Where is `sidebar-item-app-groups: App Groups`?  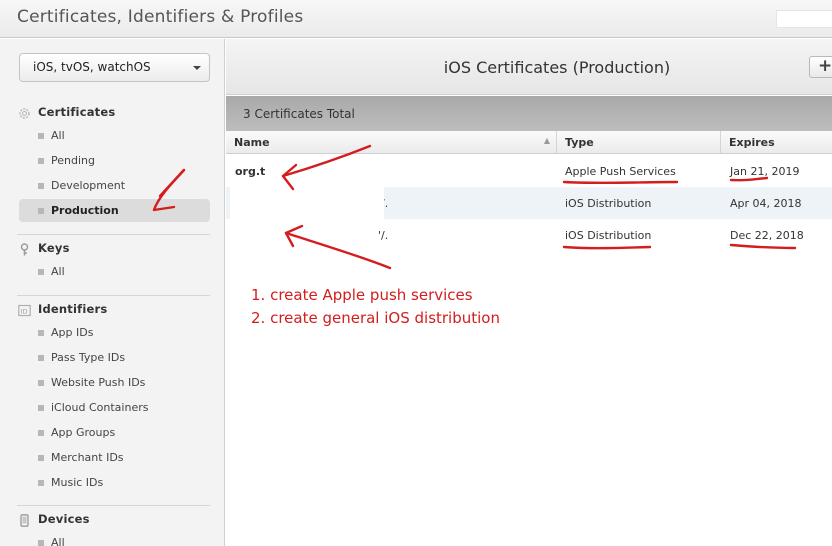
sidebar-item-app-groups: App Groups is located at coordinates (112, 433).